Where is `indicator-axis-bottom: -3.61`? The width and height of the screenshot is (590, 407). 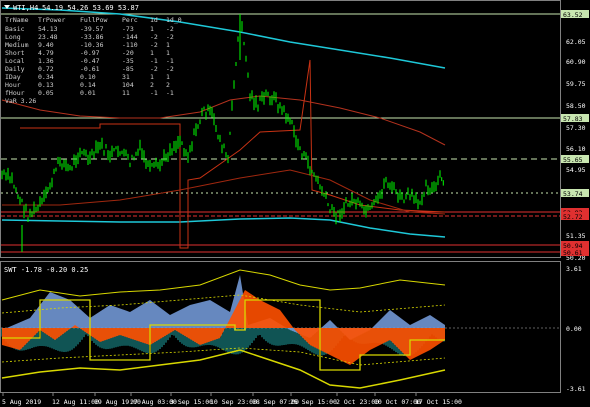 indicator-axis-bottom: -3.61 is located at coordinates (576, 389).